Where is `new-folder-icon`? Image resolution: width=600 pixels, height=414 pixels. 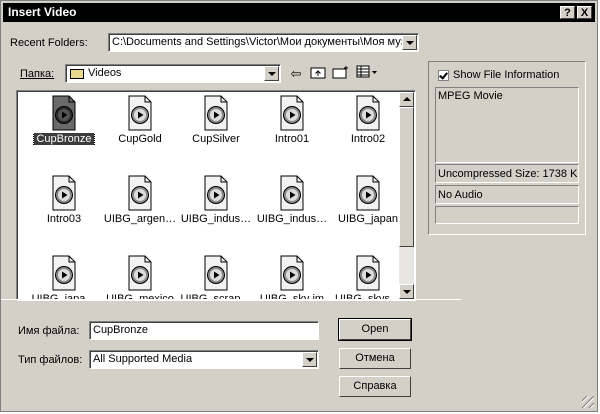
new-folder-icon is located at coordinates (341, 74).